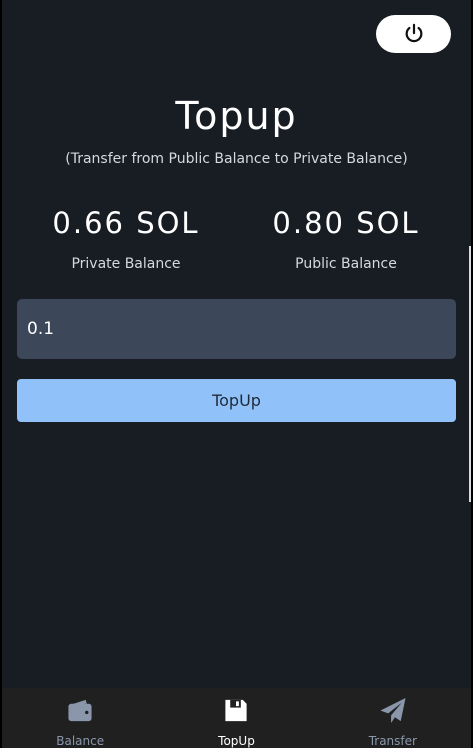 The height and width of the screenshot is (748, 473). Describe the element at coordinates (126, 223) in the screenshot. I see `private-balance-amount: 0.66 SOL` at that location.